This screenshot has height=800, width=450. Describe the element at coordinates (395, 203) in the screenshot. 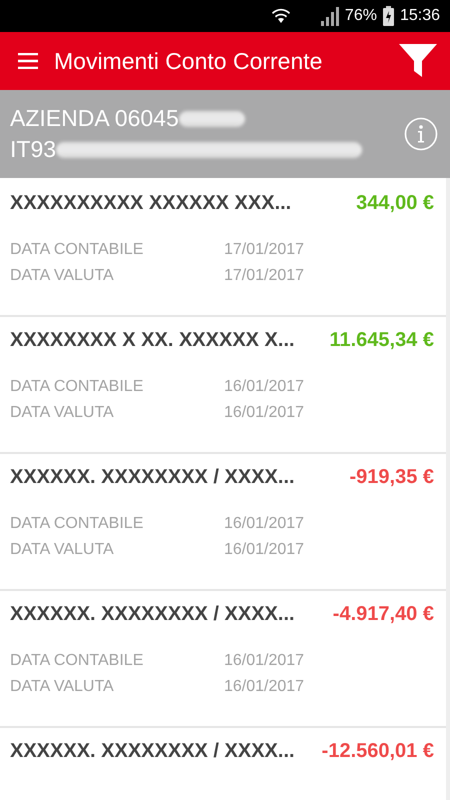

I see `movement-amount: 344,00 €` at that location.